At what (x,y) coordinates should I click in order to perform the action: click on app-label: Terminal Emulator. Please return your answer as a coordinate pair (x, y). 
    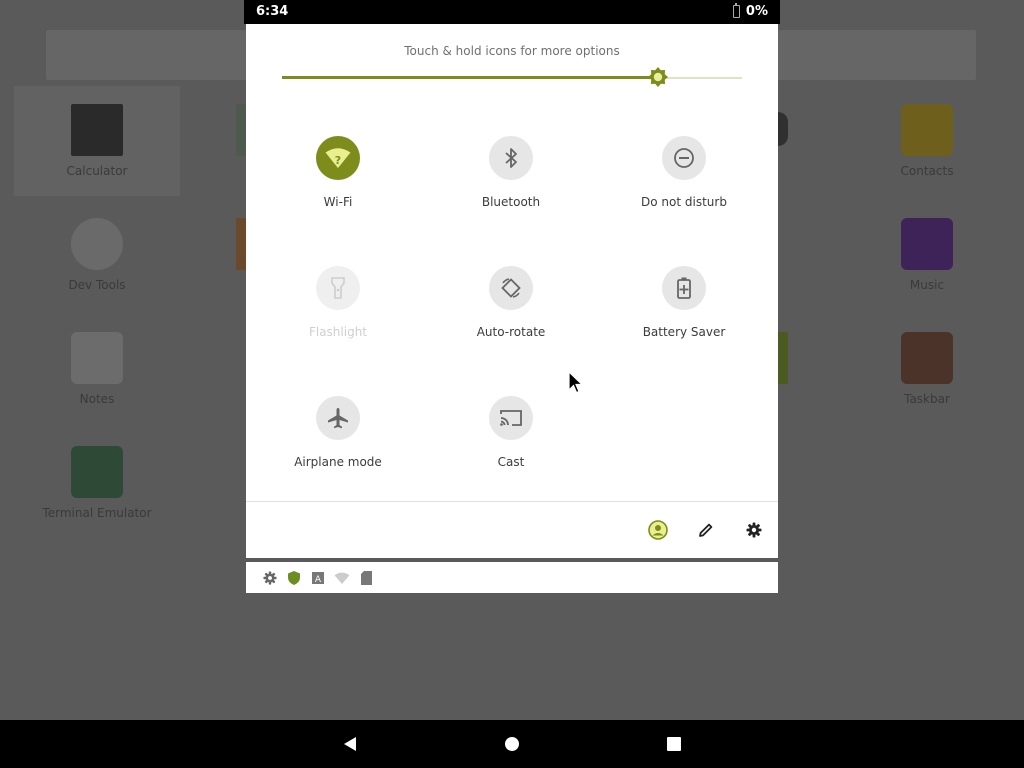
    Looking at the image, I should click on (97, 513).